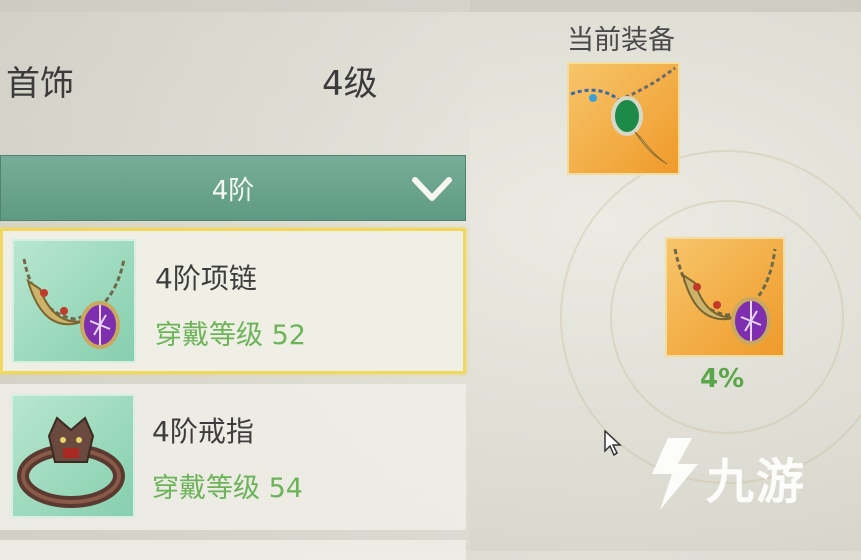 The image size is (861, 560). Describe the element at coordinates (621, 40) in the screenshot. I see `current-equipment-label: 当前装备` at that location.